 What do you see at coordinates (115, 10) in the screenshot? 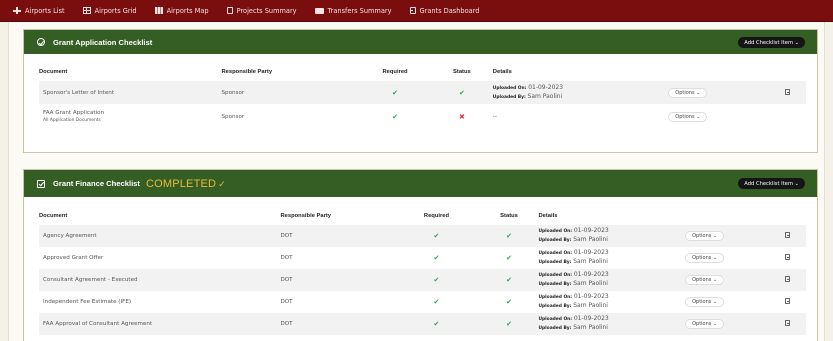
I see `nav-label: Airports Grid` at bounding box center [115, 10].